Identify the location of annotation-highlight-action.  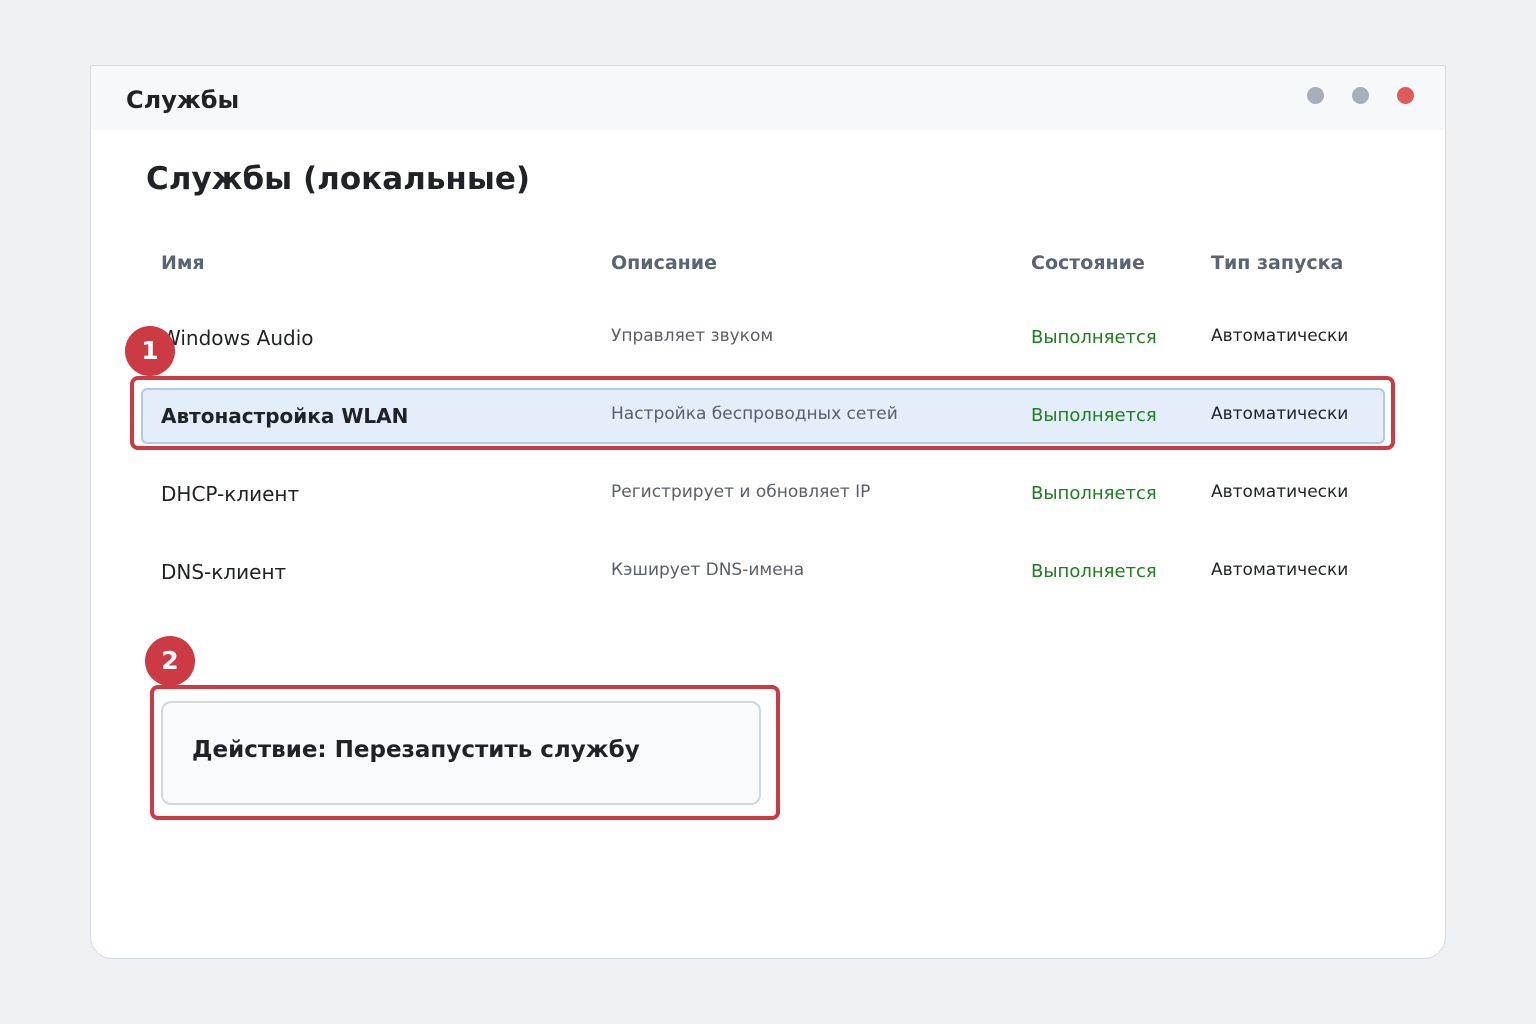
(465, 752).